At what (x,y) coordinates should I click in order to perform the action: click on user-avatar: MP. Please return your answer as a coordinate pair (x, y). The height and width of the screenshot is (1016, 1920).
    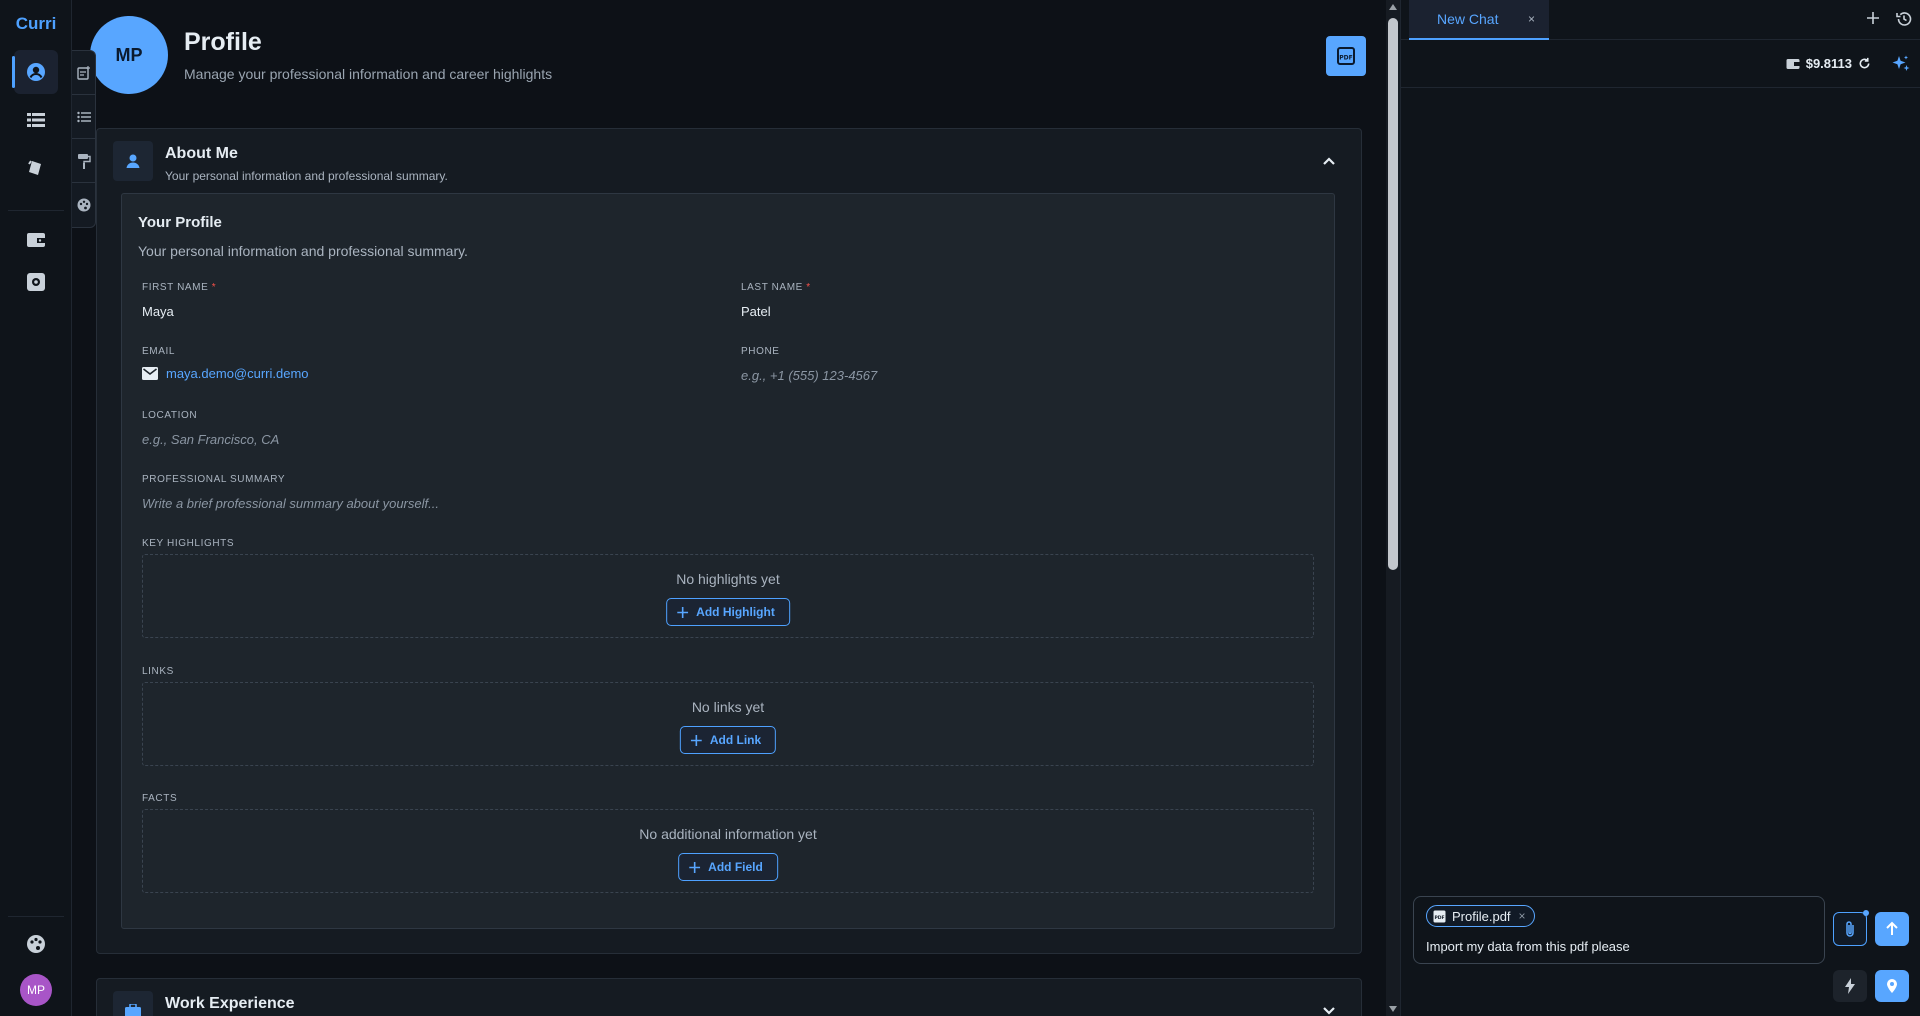
    Looking at the image, I should click on (36, 990).